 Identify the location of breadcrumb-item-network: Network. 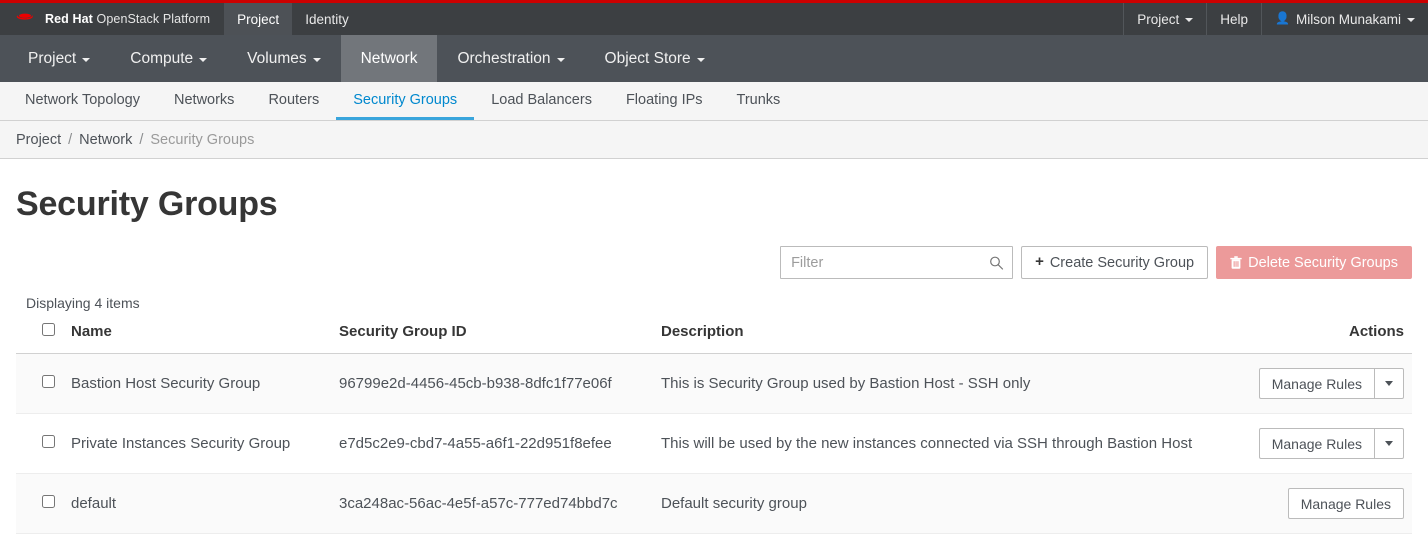
(105, 140).